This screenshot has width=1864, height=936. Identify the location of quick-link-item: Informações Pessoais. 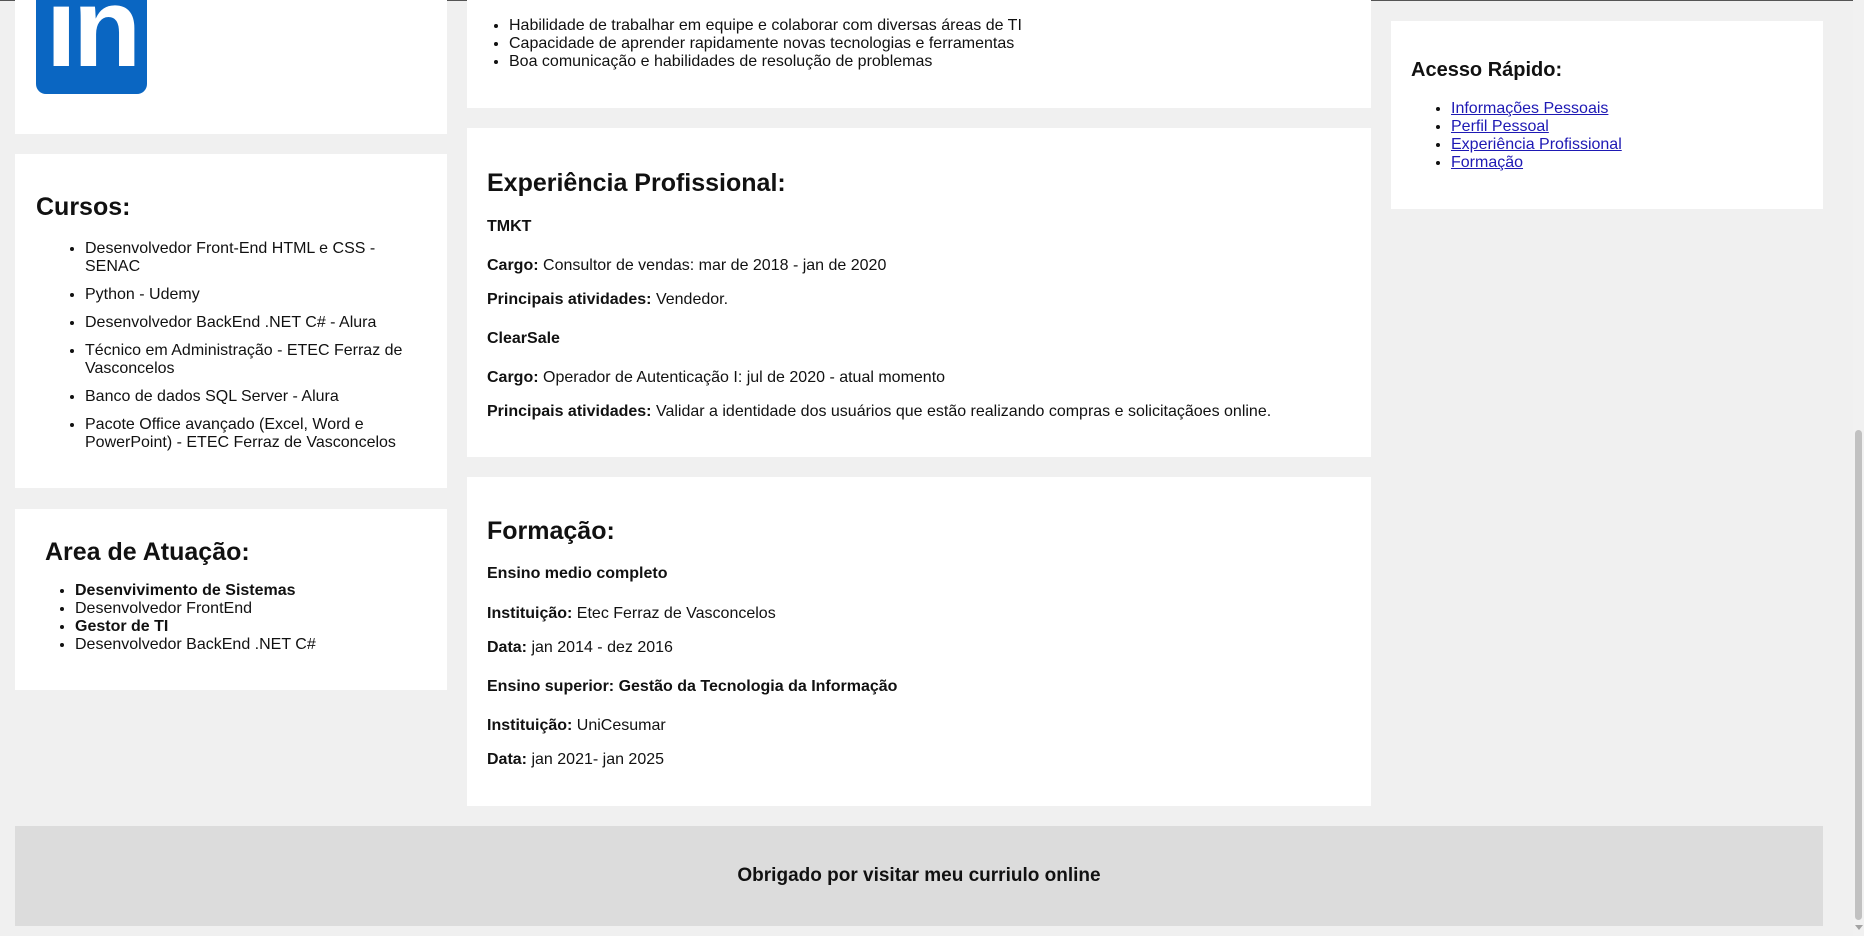
(1631, 109).